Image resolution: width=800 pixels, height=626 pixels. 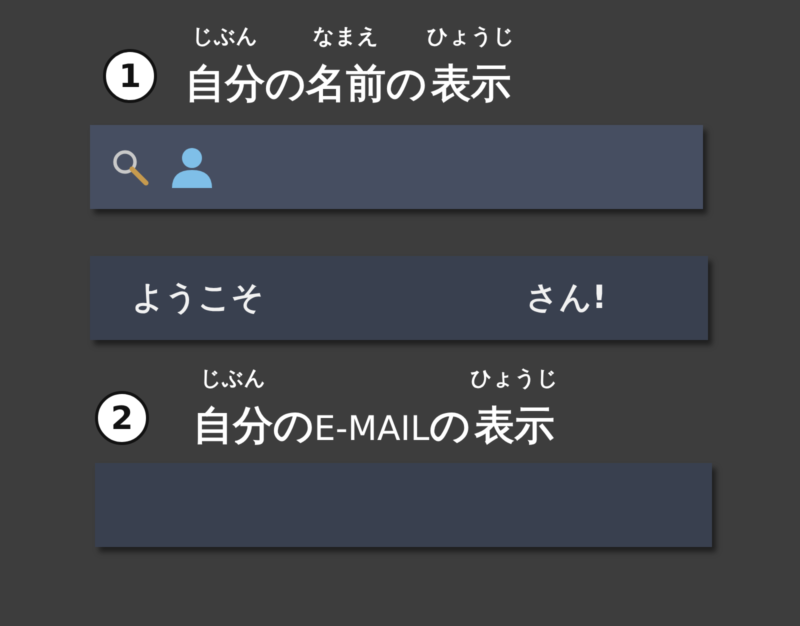 I want to click on number-circle: 2, so click(x=122, y=418).